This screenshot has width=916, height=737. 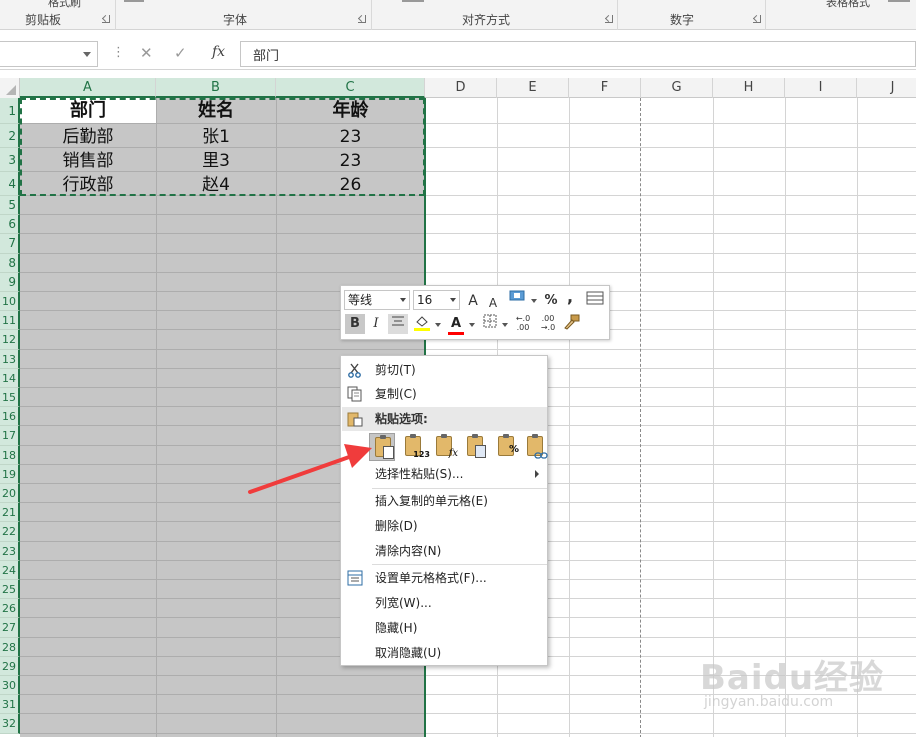 What do you see at coordinates (10, 206) in the screenshot?
I see `row-header: 5` at bounding box center [10, 206].